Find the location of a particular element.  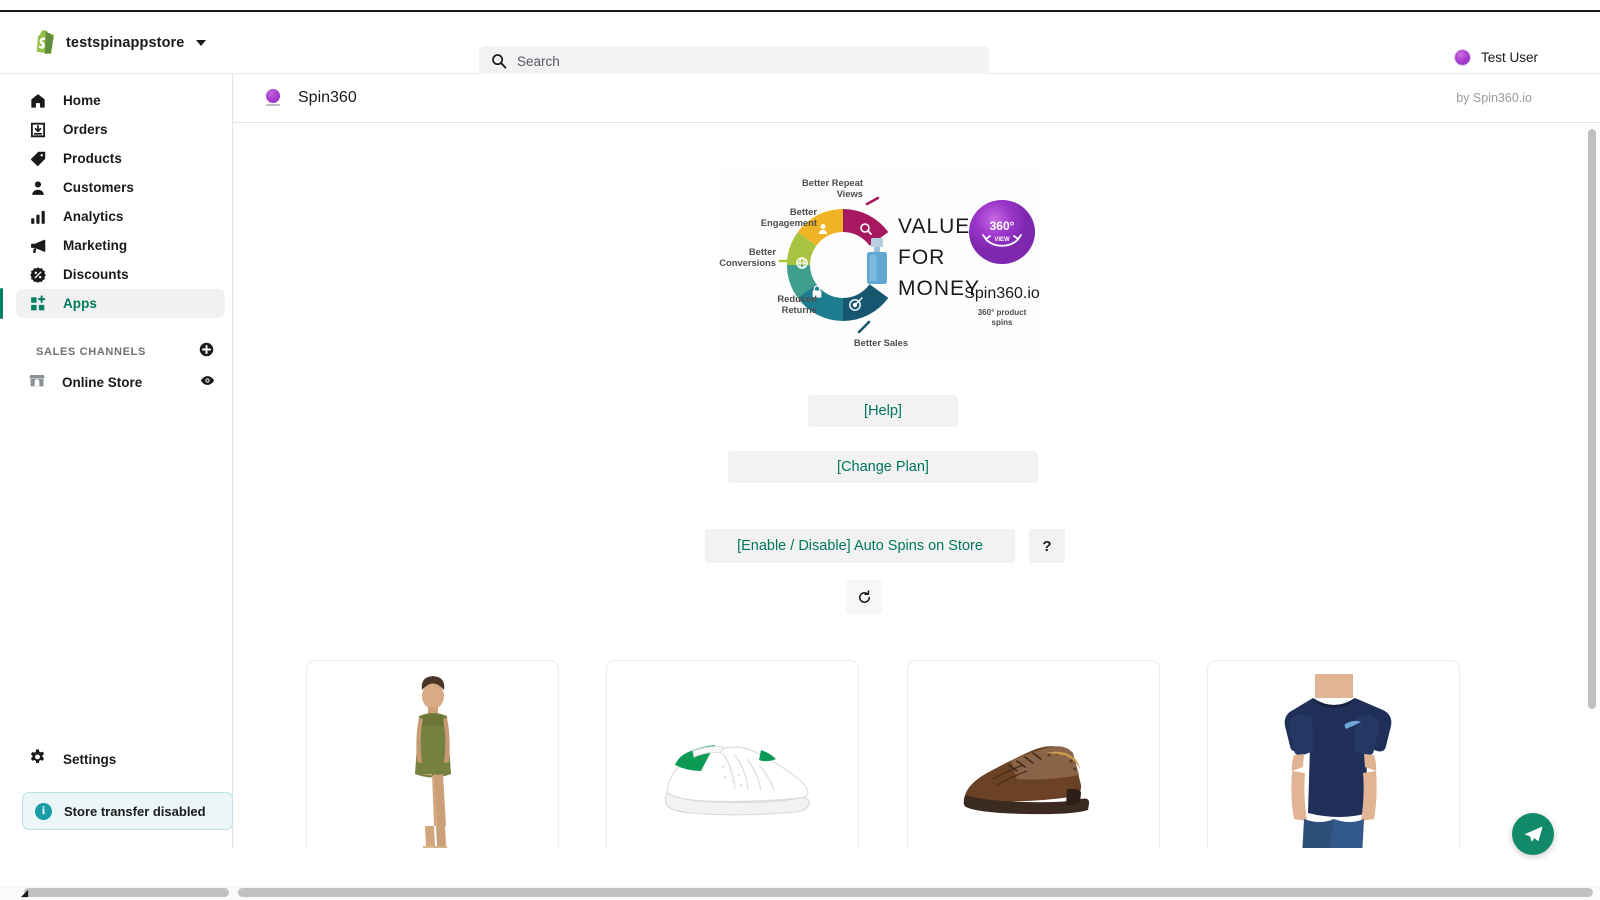

marketing-megaphone-icon is located at coordinates (37, 245).